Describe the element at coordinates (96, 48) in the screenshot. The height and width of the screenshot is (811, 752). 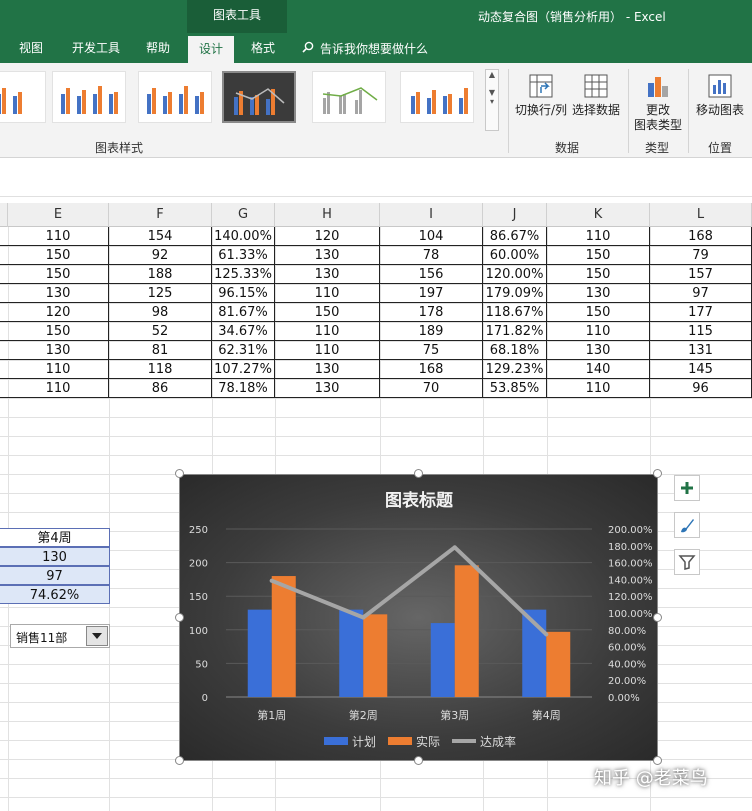
I see `tab-developer: 开发工具` at that location.